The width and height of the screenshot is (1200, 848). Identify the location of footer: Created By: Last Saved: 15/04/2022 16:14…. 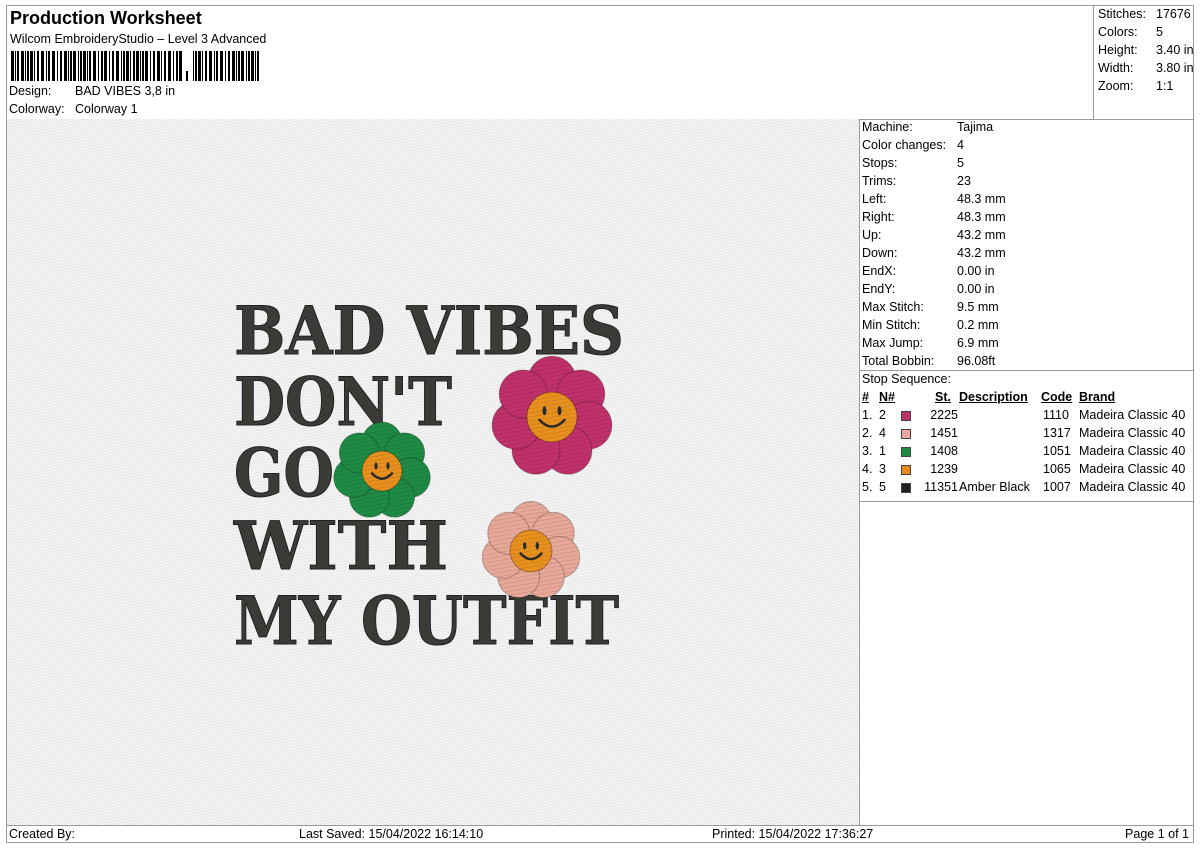
(600, 834).